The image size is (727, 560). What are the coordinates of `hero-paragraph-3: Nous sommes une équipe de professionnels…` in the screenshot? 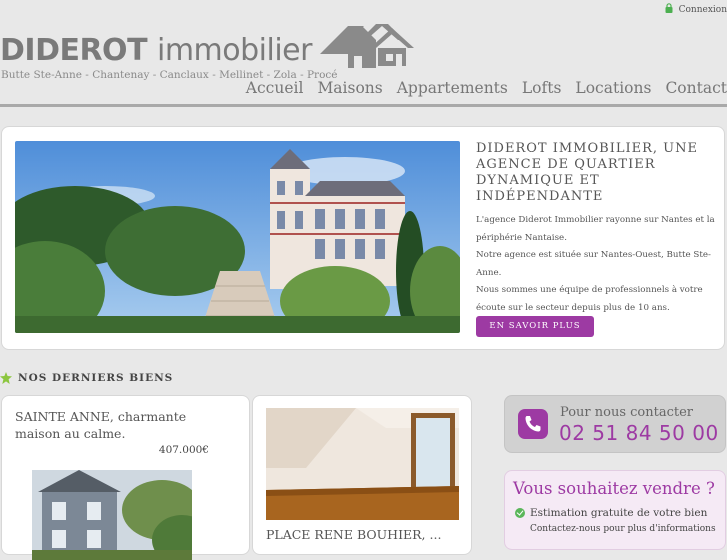 It's located at (589, 299).